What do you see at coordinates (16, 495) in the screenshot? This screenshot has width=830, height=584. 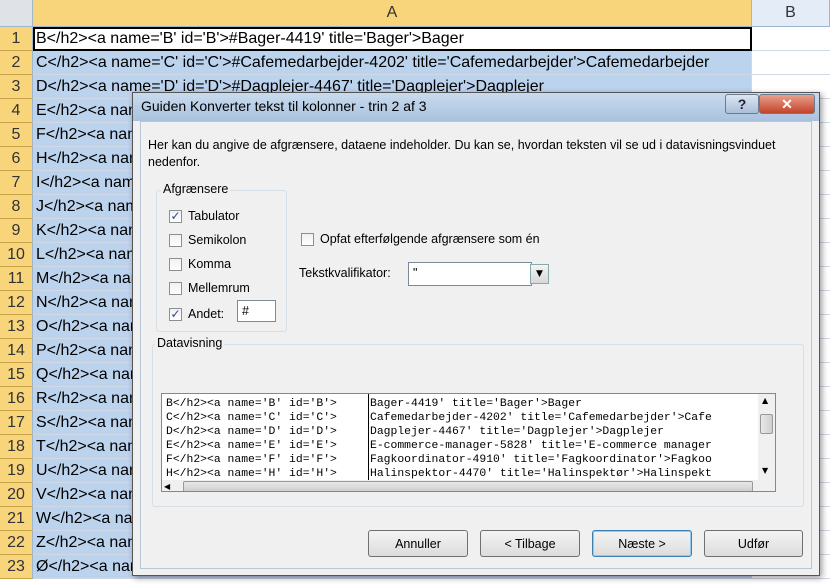 I see `row-header: 20` at bounding box center [16, 495].